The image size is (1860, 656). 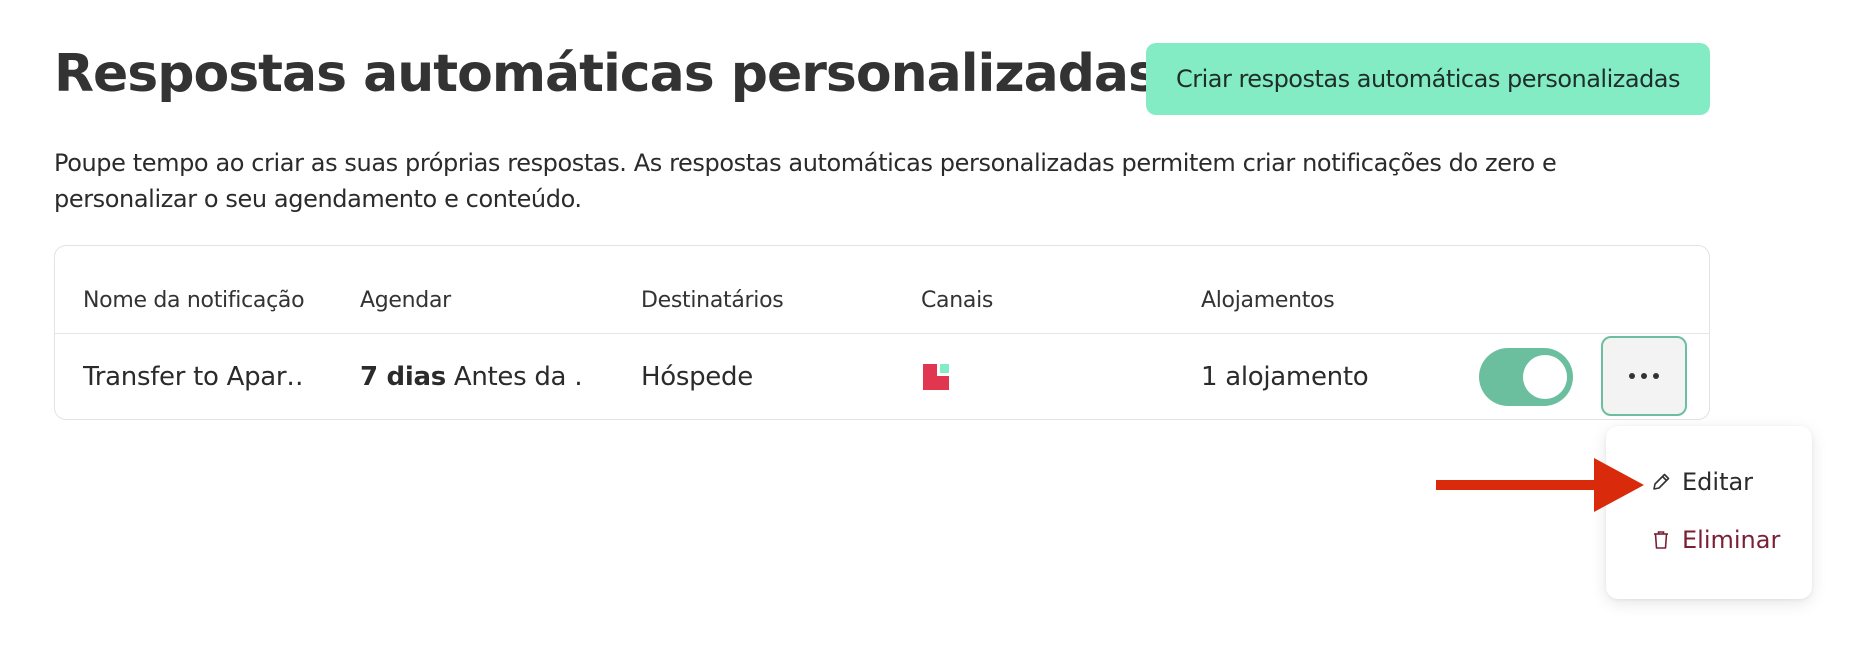 I want to click on page-title: Respostas automáticas personalizadas, so click(x=606, y=74).